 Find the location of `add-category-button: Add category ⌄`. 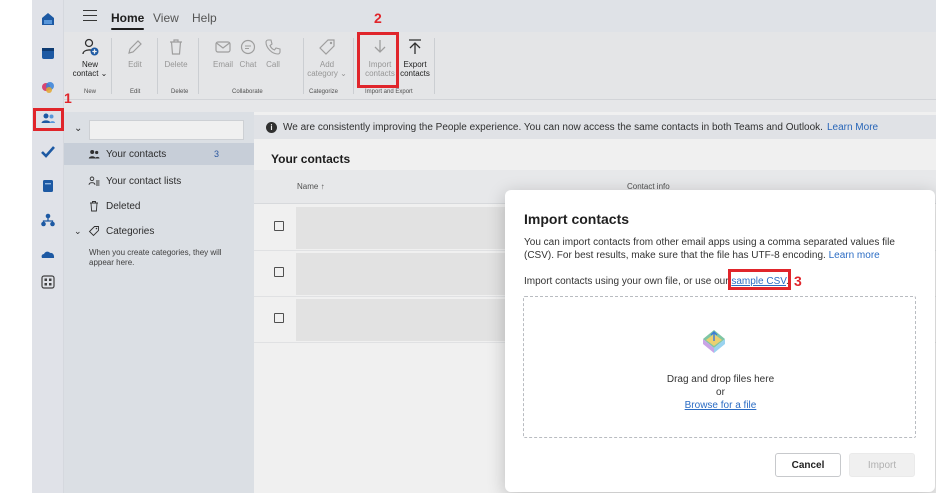

add-category-button: Add category ⌄ is located at coordinates (327, 57).